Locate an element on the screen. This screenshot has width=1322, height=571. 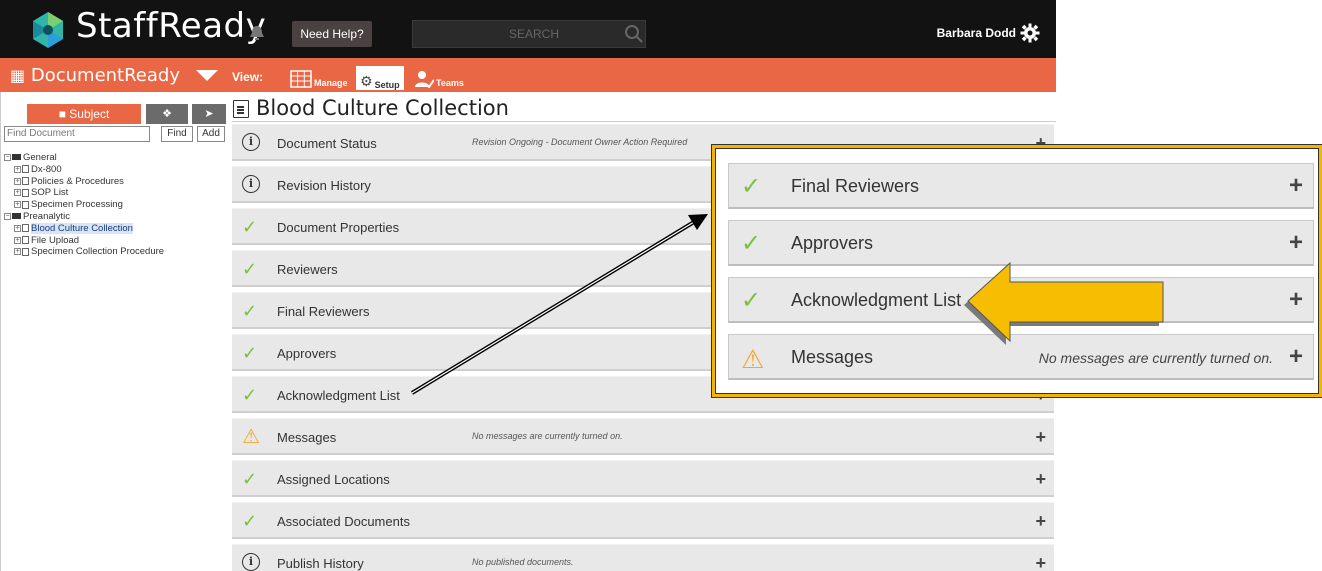
section-assigned-locations: ✓ Assigned Locations + is located at coordinates (643, 478).